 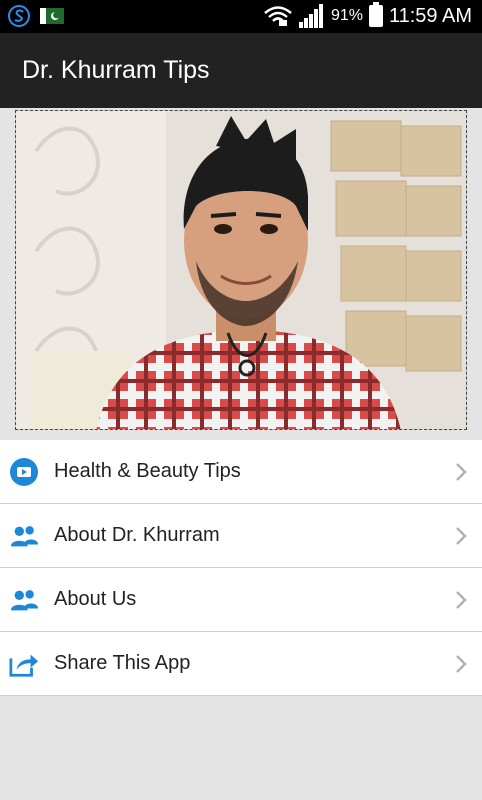 I want to click on signal-icon, so click(x=310, y=16).